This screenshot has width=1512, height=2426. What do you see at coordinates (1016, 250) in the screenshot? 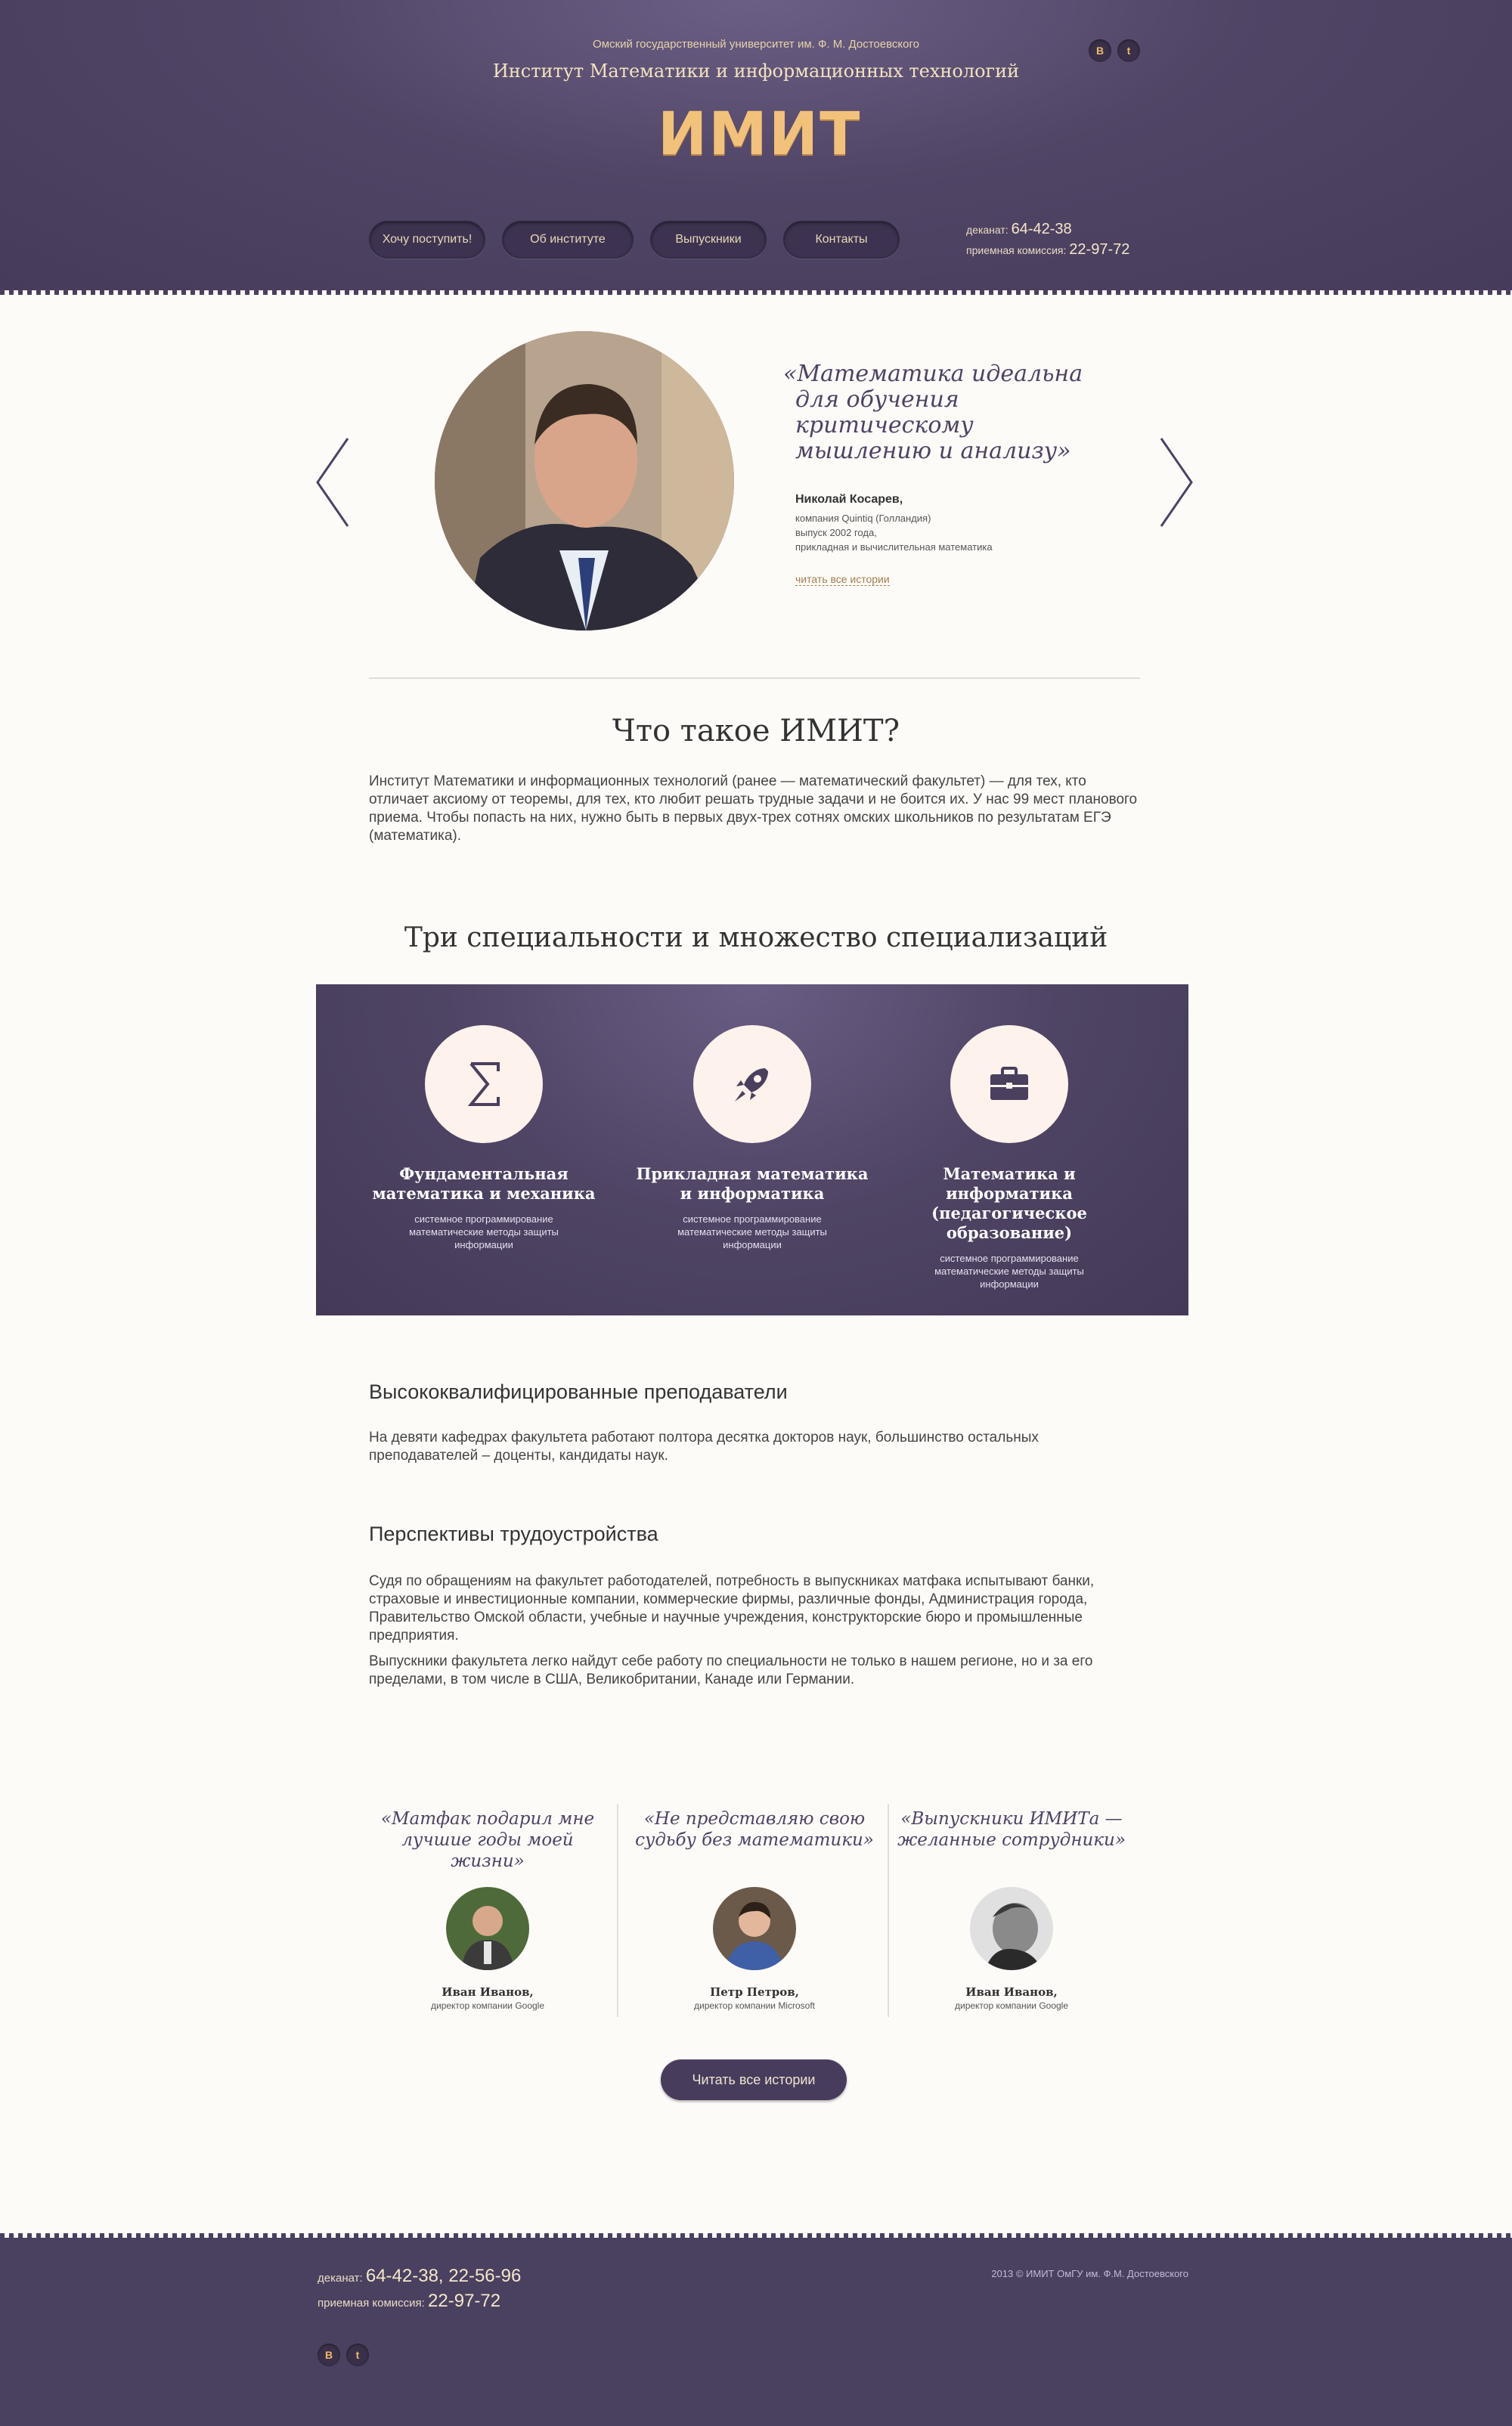
I see `admission-label: приемная комиссия:` at bounding box center [1016, 250].